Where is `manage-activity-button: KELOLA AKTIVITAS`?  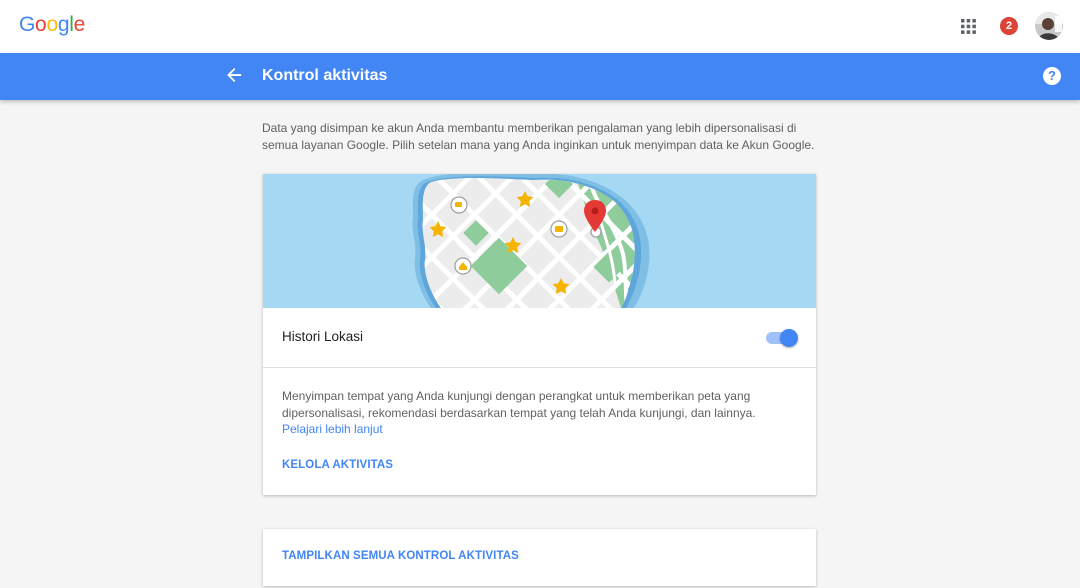
manage-activity-button: KELOLA AKTIVITAS is located at coordinates (337, 465).